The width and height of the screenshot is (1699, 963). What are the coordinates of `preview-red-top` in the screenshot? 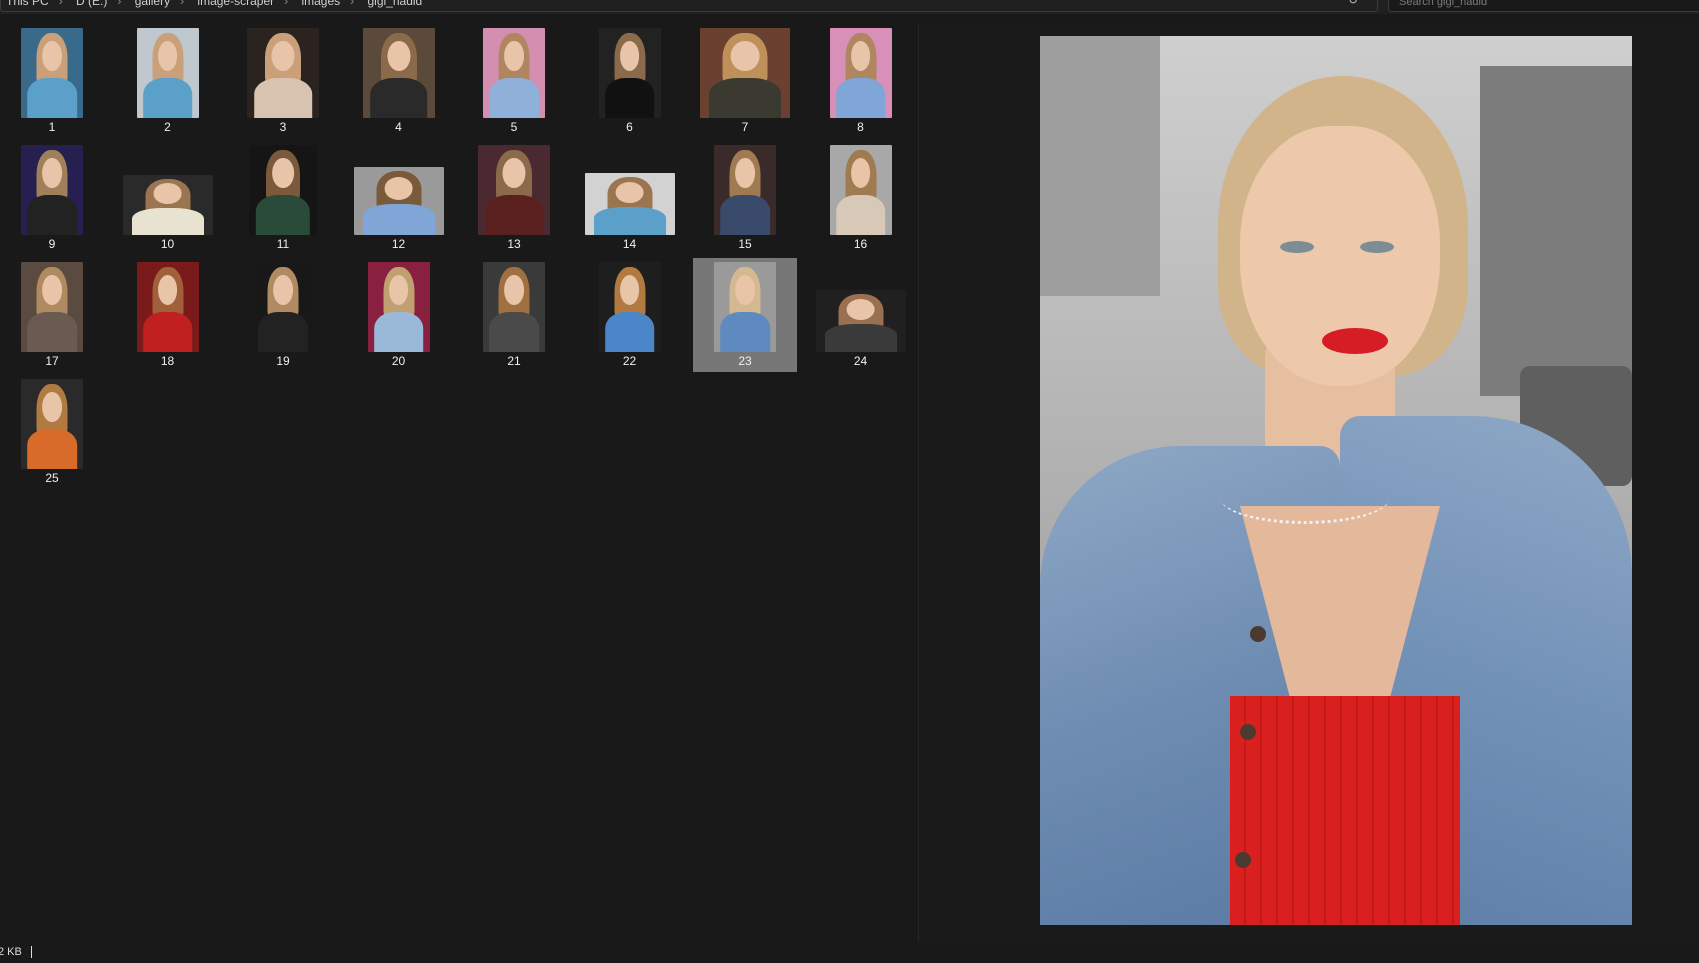 It's located at (1345, 810).